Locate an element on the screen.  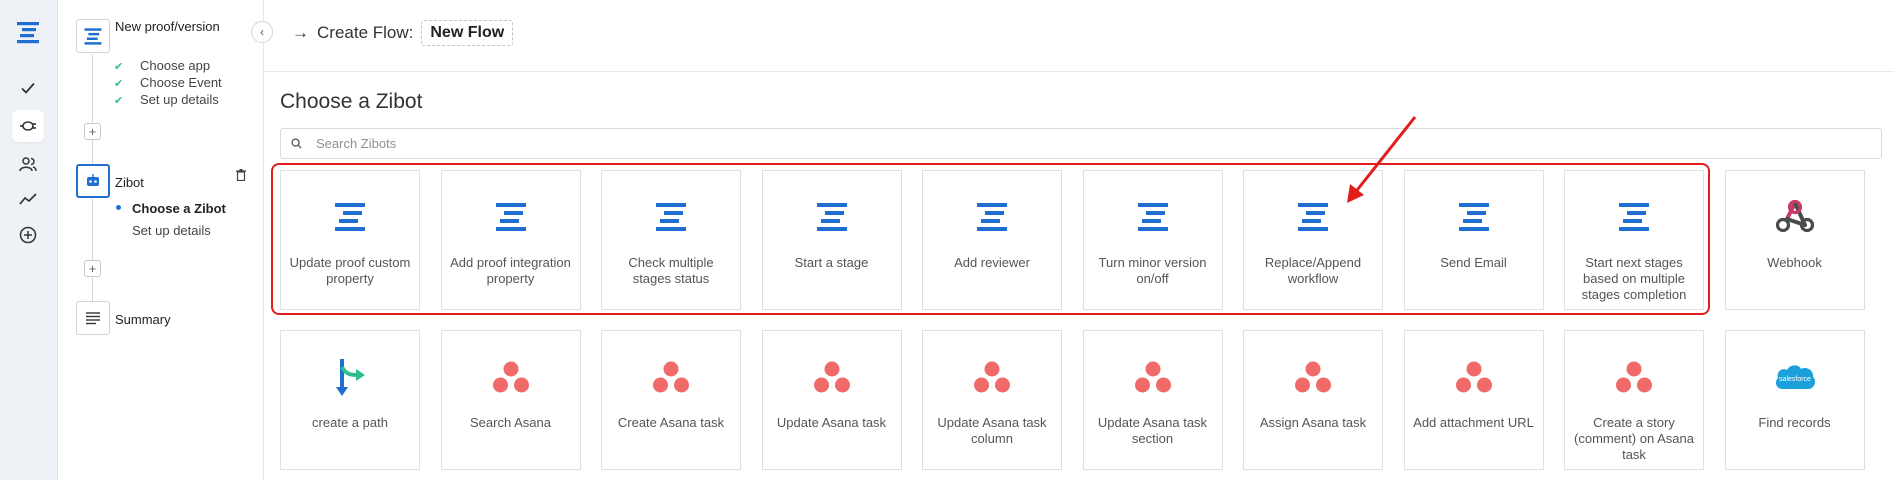
chevron-left-icon: ‹ is located at coordinates (262, 32).